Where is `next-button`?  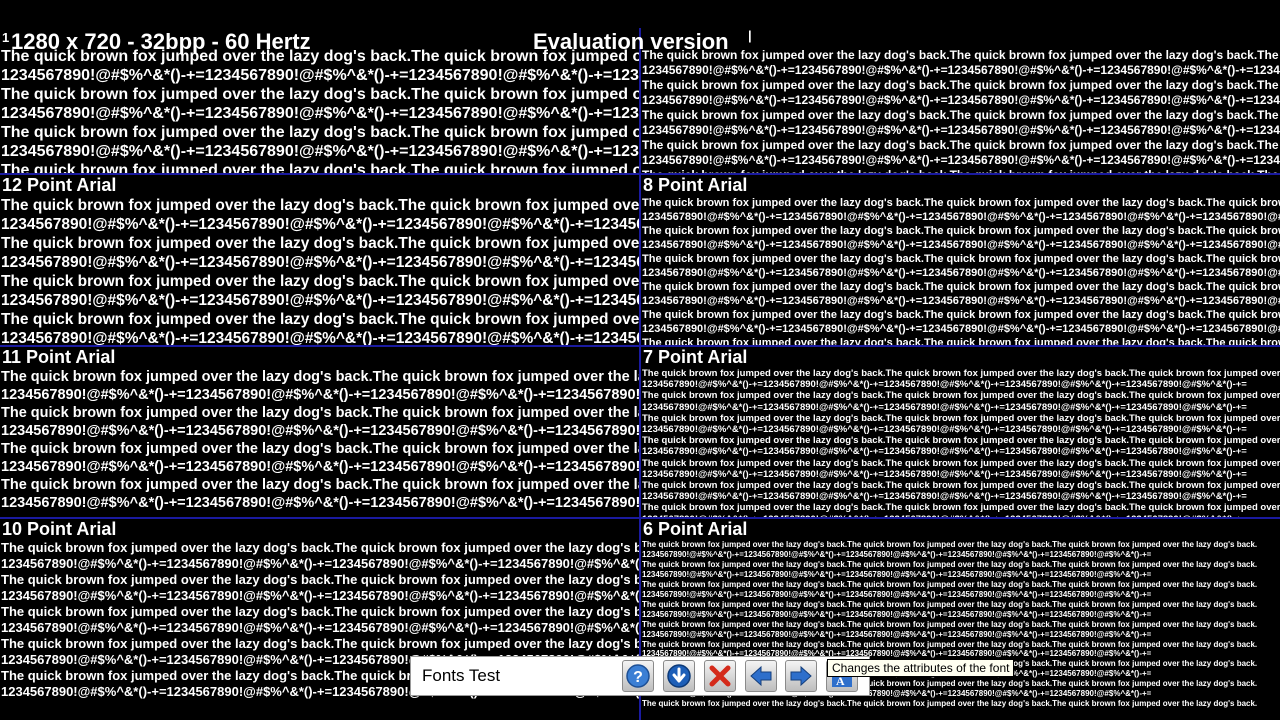
next-button is located at coordinates (801, 676).